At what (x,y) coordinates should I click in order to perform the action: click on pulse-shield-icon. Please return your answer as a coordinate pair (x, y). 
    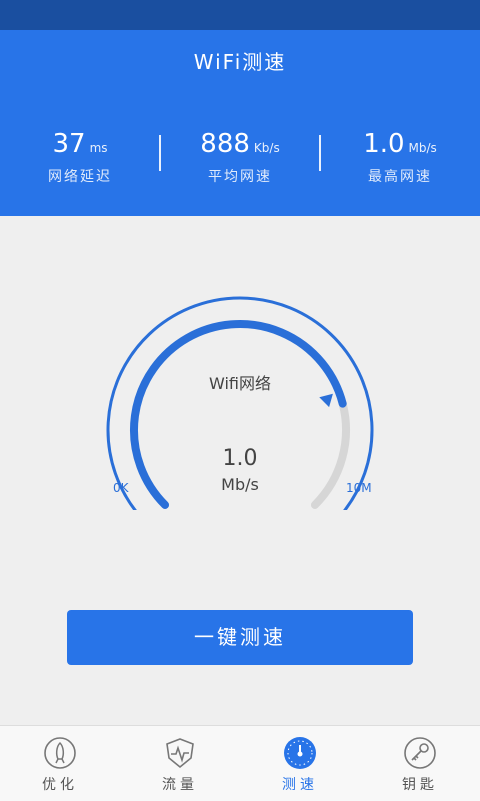
    Looking at the image, I should click on (180, 753).